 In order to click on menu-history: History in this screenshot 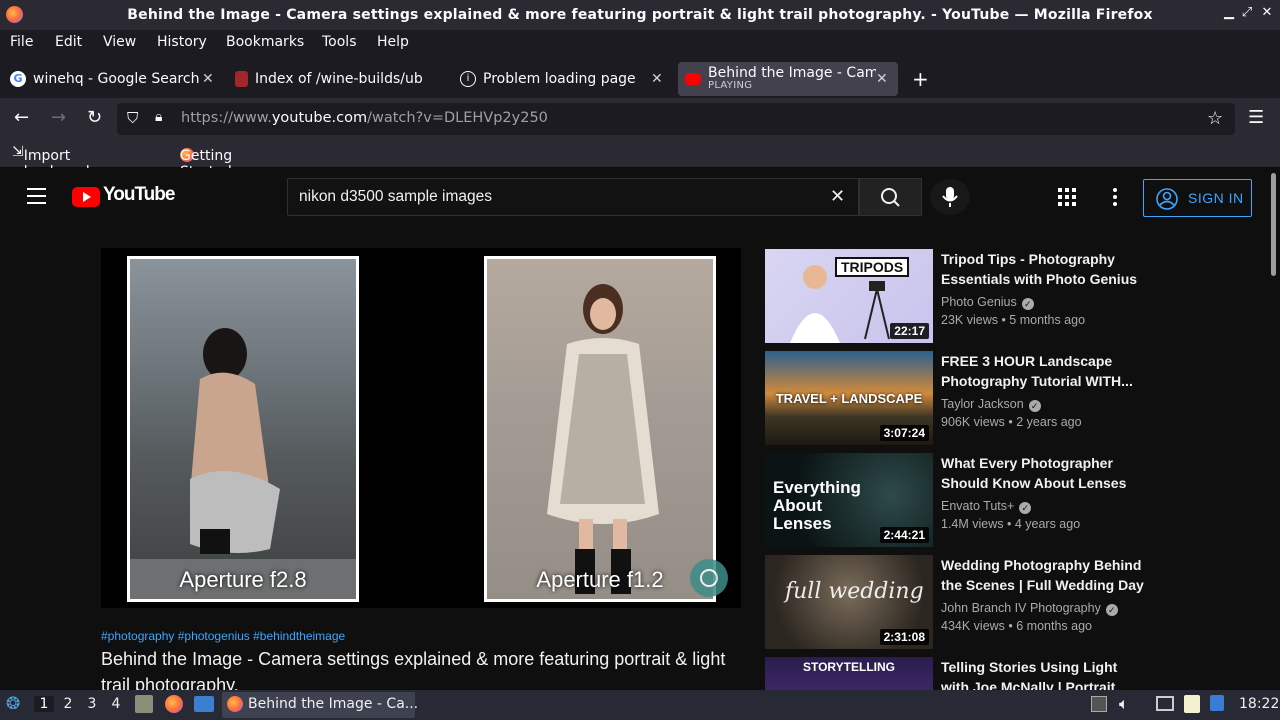, I will do `click(182, 42)`.